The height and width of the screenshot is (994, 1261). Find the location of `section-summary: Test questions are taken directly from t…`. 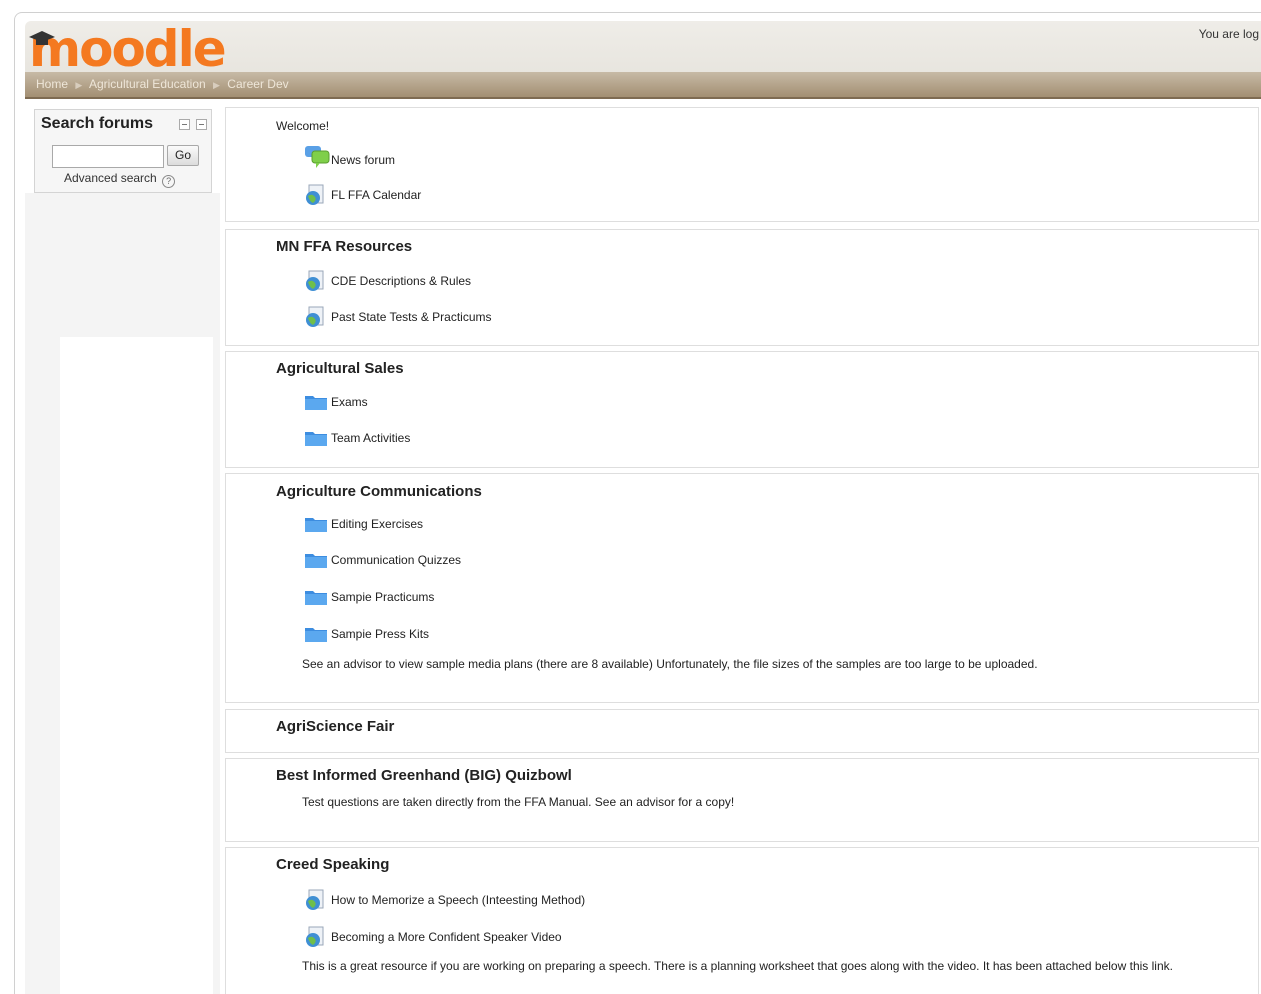

section-summary: Test questions are taken directly from t… is located at coordinates (518, 802).